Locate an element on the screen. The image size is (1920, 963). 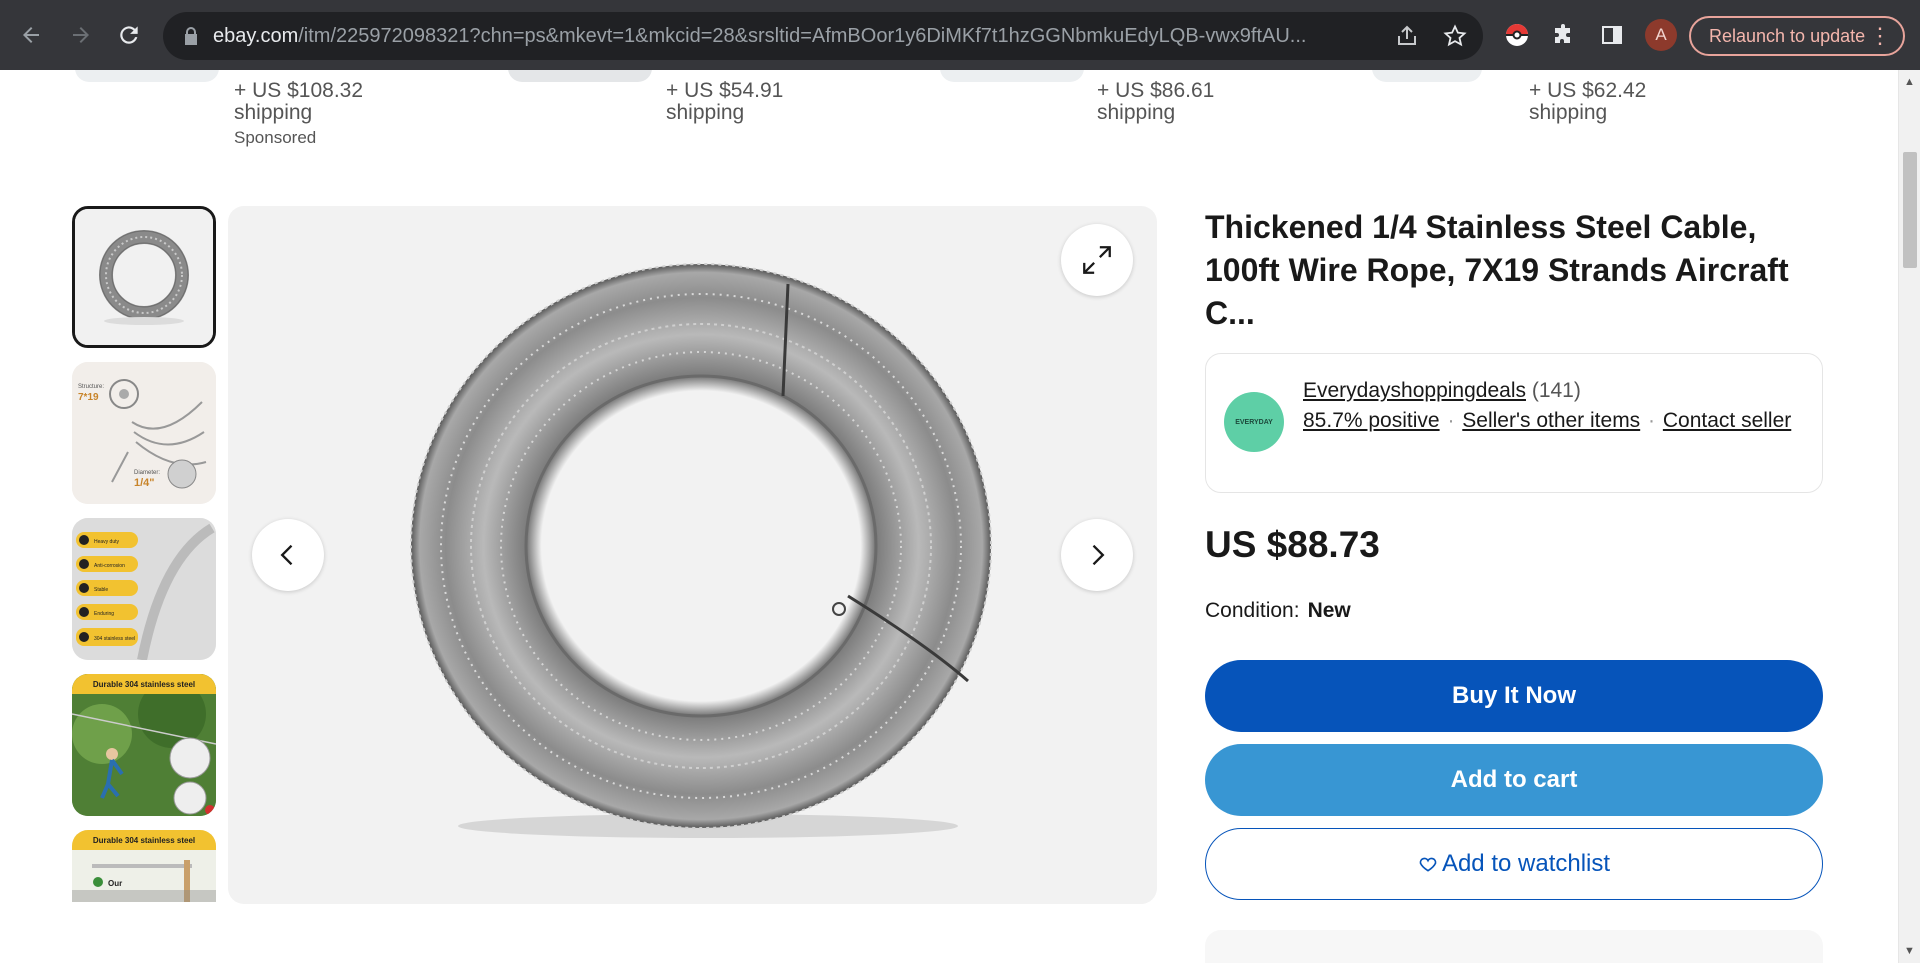
cable-structure-thumbnail-image: Structure: 7*19 Diameter: 1/4" is located at coordinates (144, 433).